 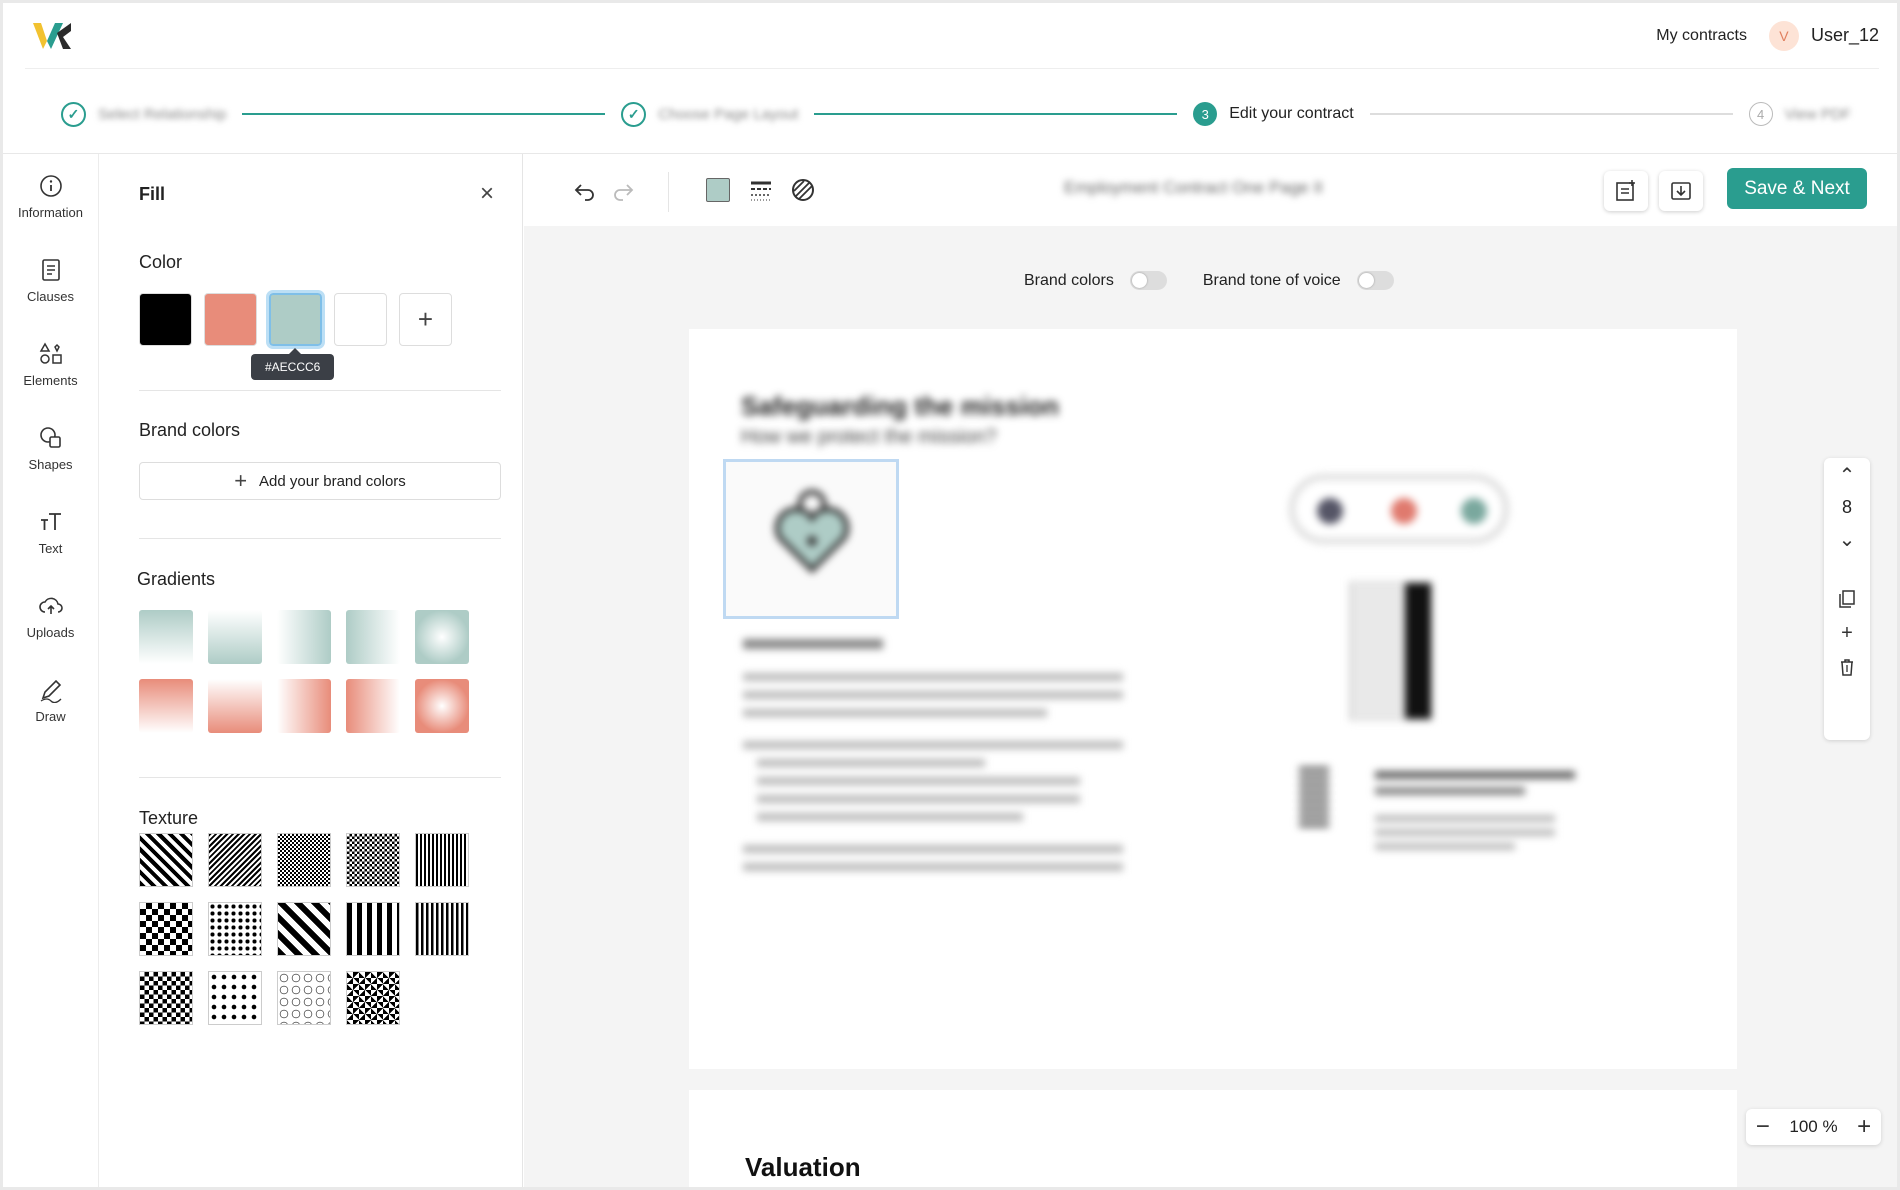 I want to click on step-3: 3 Edit your contract, so click(x=1273, y=114).